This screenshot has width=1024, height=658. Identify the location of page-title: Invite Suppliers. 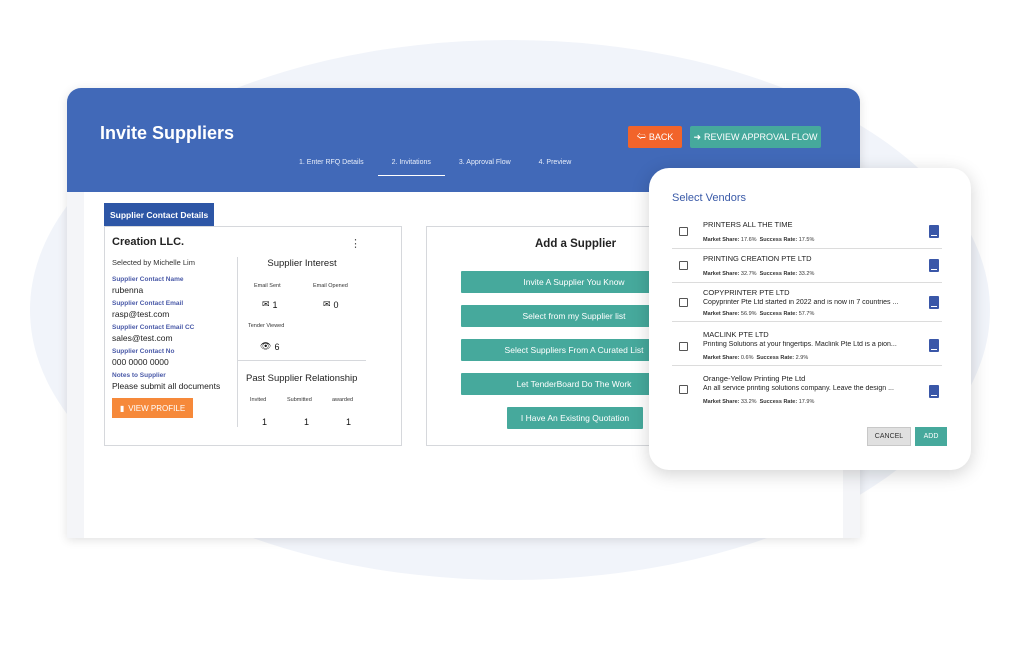
(167, 133).